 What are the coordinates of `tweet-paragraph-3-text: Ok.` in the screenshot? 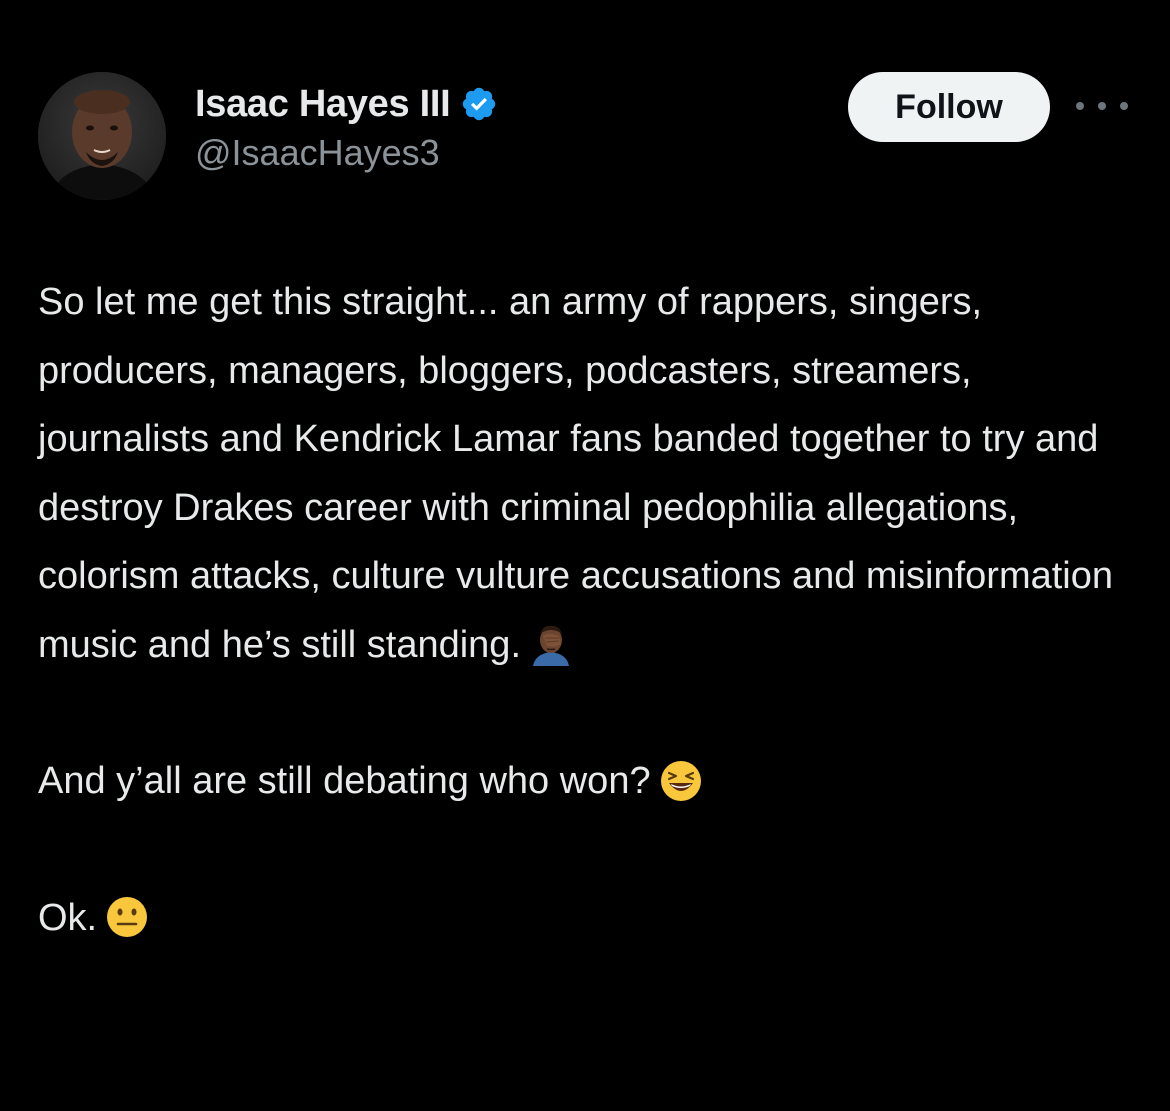 It's located at (68, 917).